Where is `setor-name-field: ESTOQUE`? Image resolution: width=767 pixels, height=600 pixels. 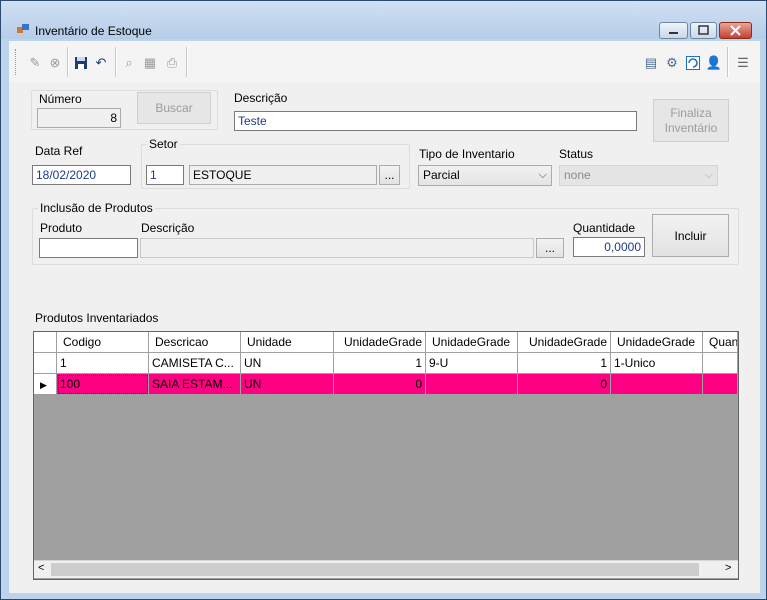
setor-name-field: ESTOQUE is located at coordinates (283, 175).